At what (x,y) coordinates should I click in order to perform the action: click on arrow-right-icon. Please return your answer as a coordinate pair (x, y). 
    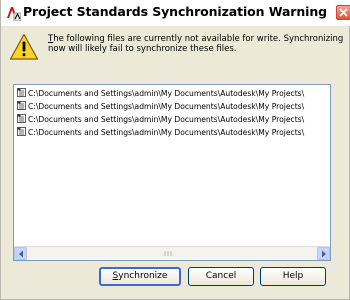
    Looking at the image, I should click on (324, 254).